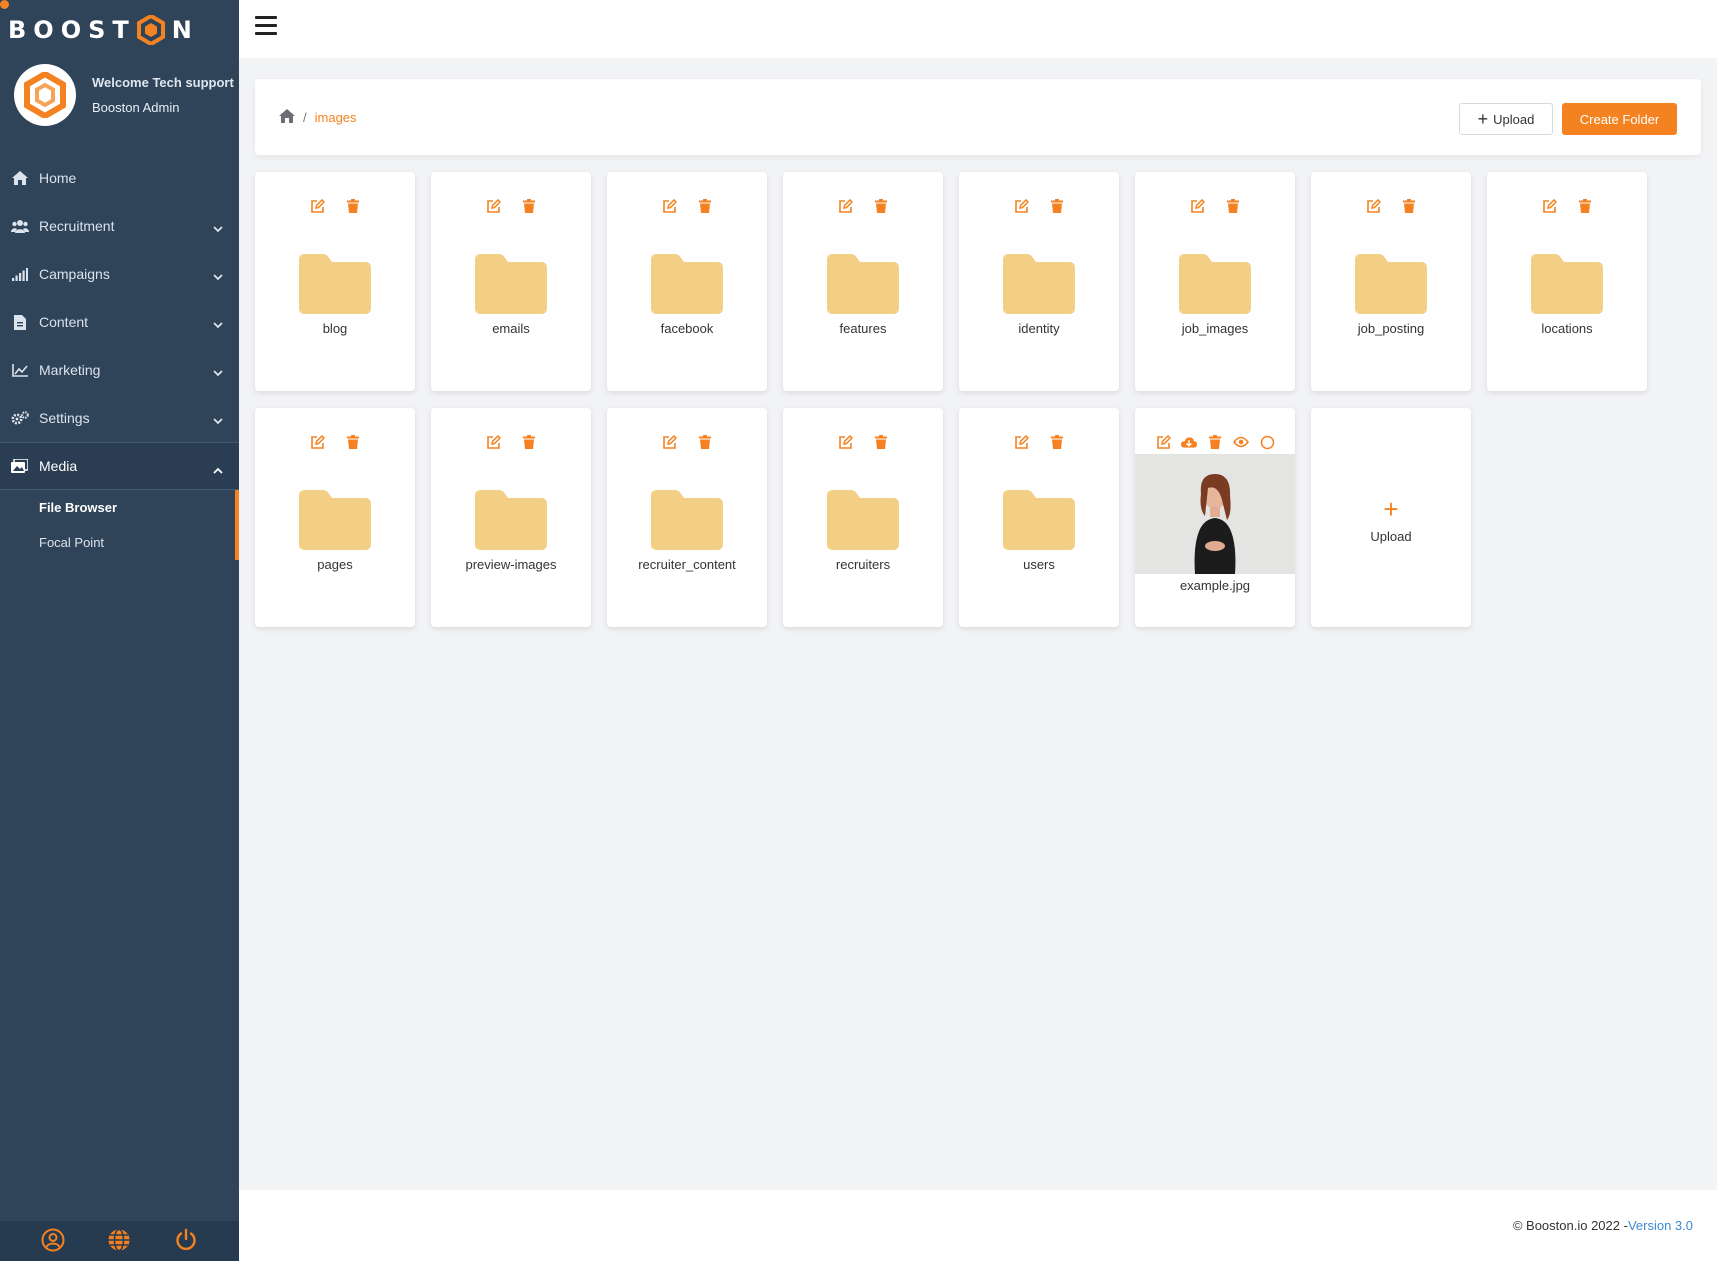 The image size is (1717, 1261). Describe the element at coordinates (336, 117) in the screenshot. I see `breadcrumb-current: images` at that location.